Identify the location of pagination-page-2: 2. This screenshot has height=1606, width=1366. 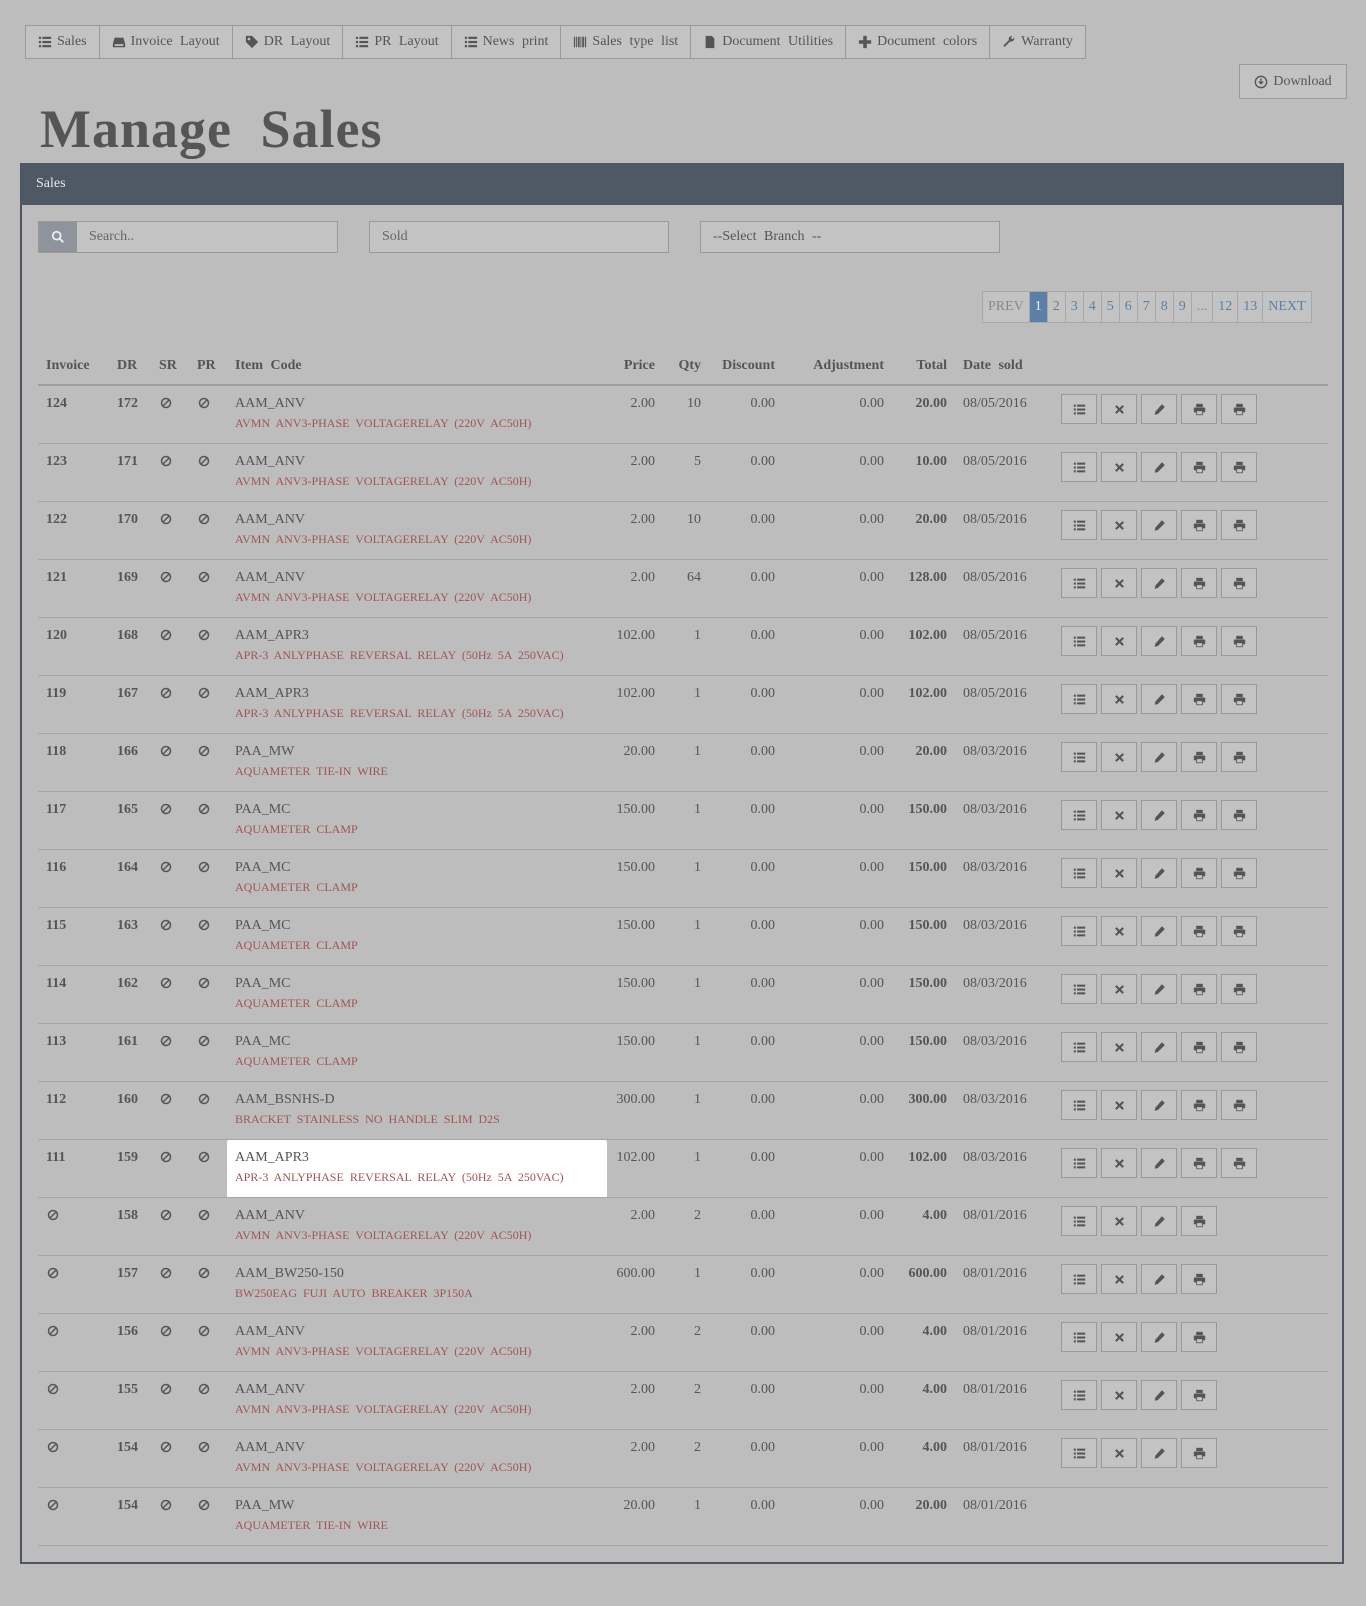
(1056, 307).